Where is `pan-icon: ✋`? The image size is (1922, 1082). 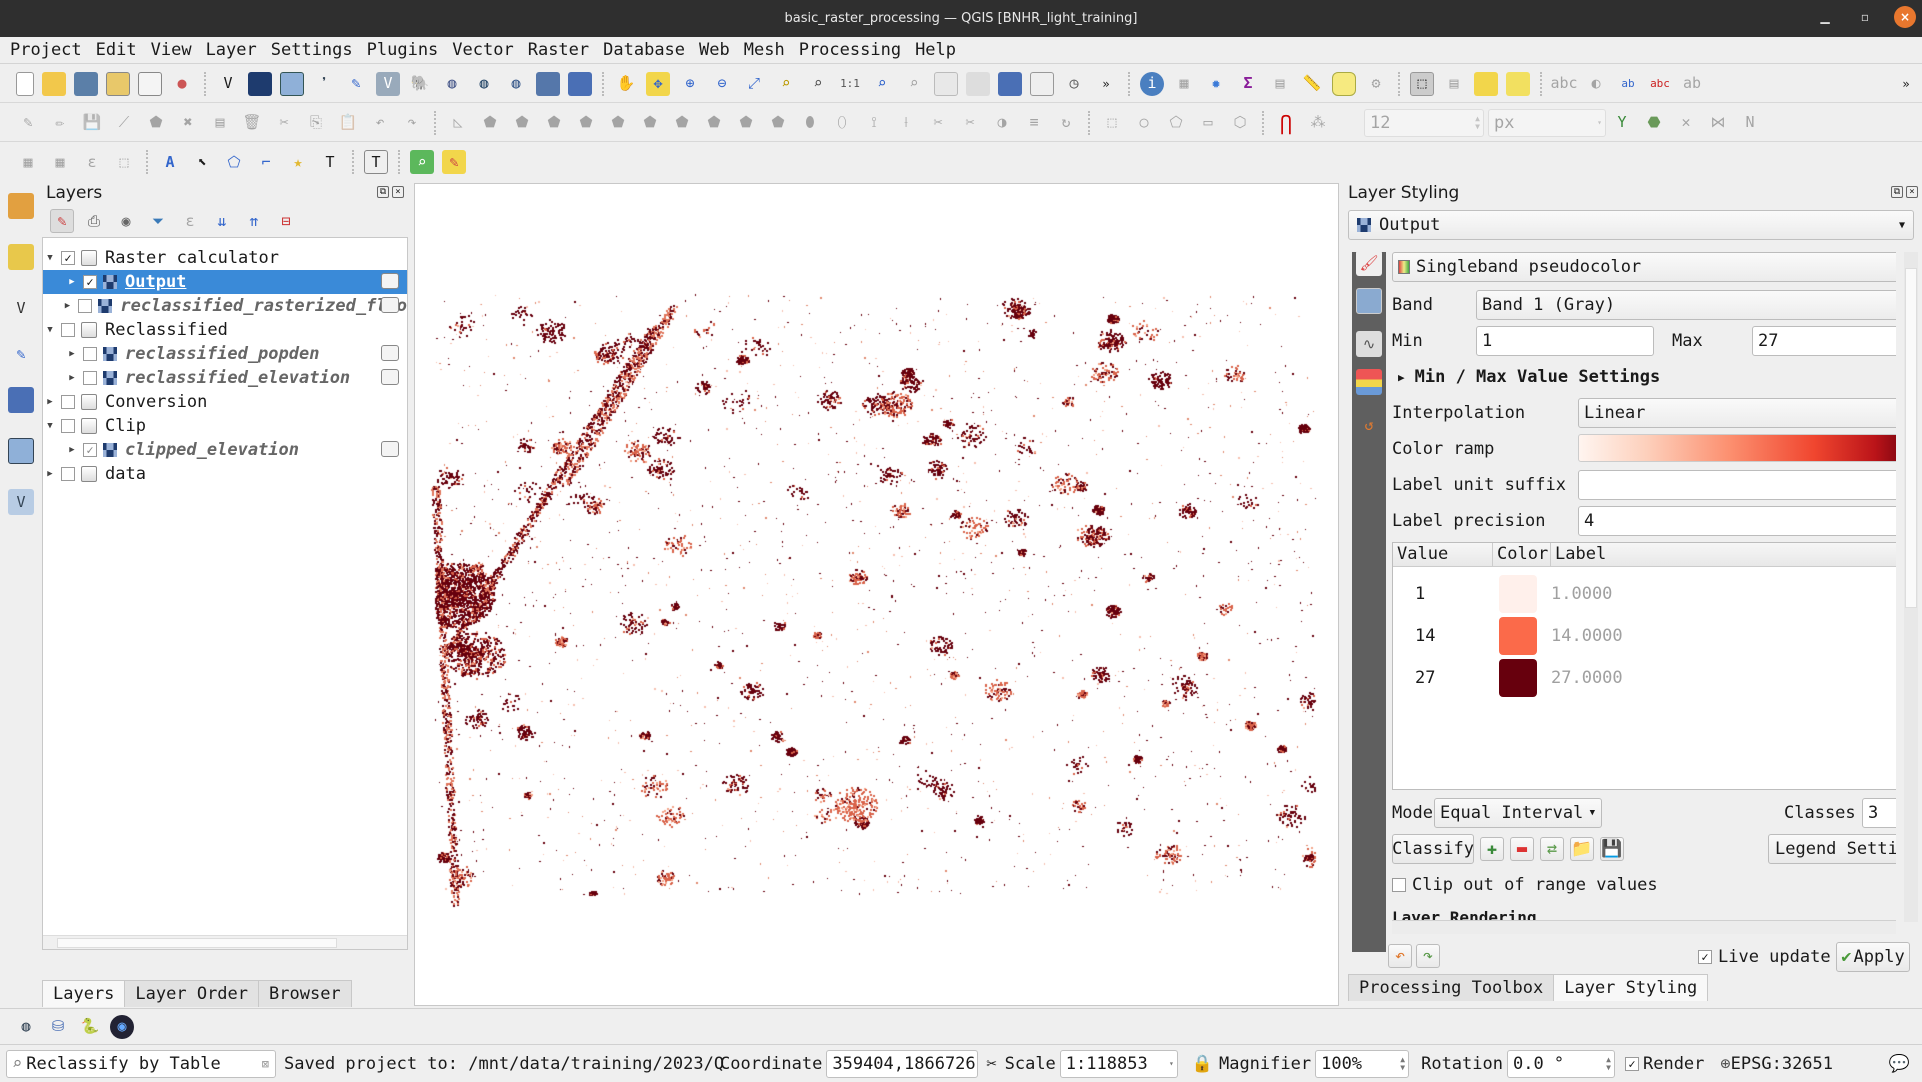
pan-icon: ✋ is located at coordinates (626, 84).